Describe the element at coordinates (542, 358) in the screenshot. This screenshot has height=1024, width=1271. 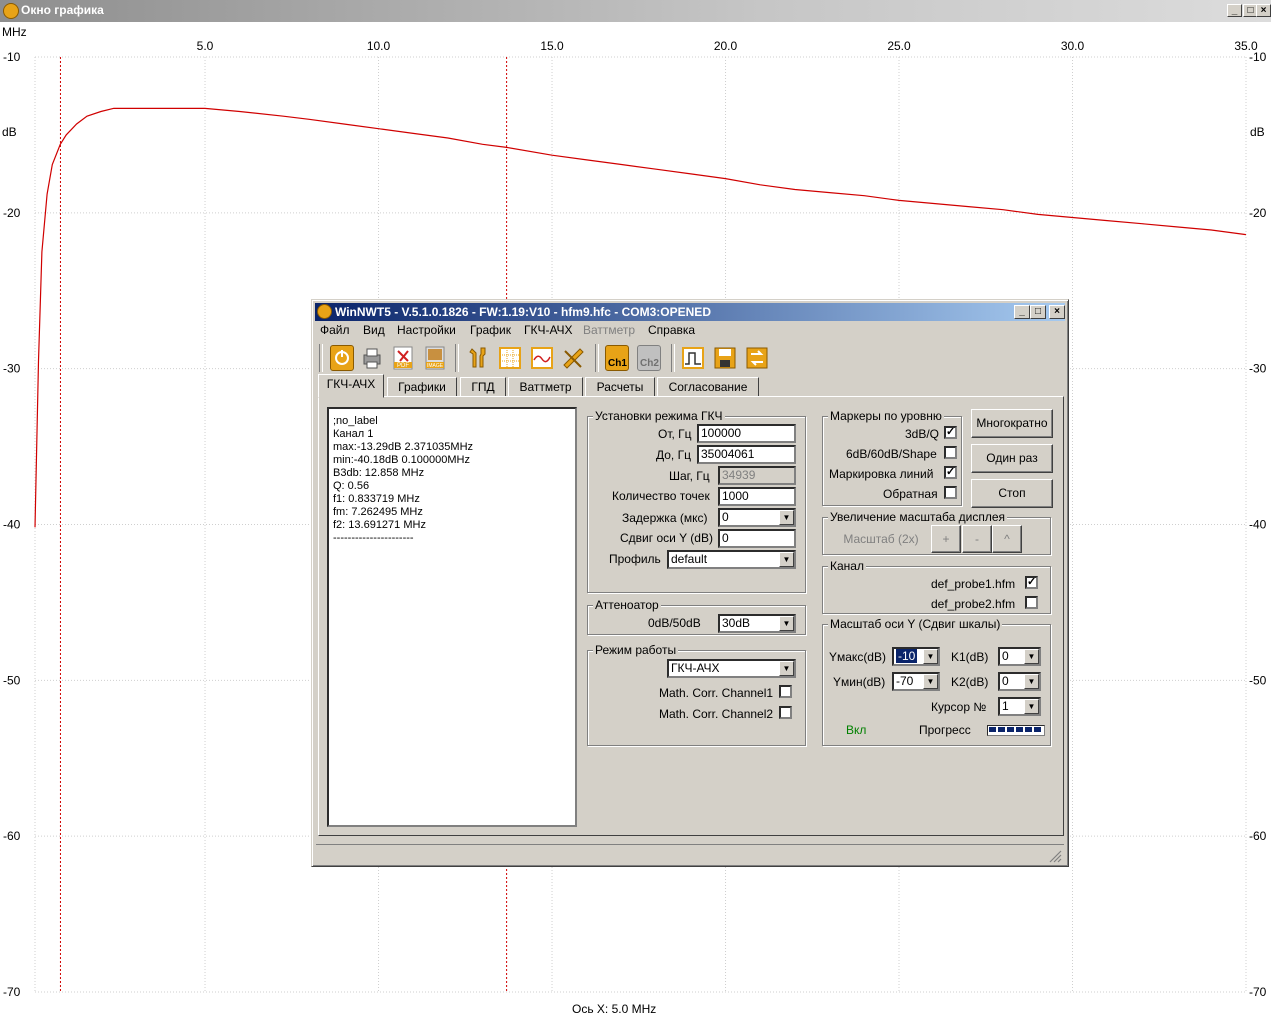
I see `db-chart-icon` at that location.